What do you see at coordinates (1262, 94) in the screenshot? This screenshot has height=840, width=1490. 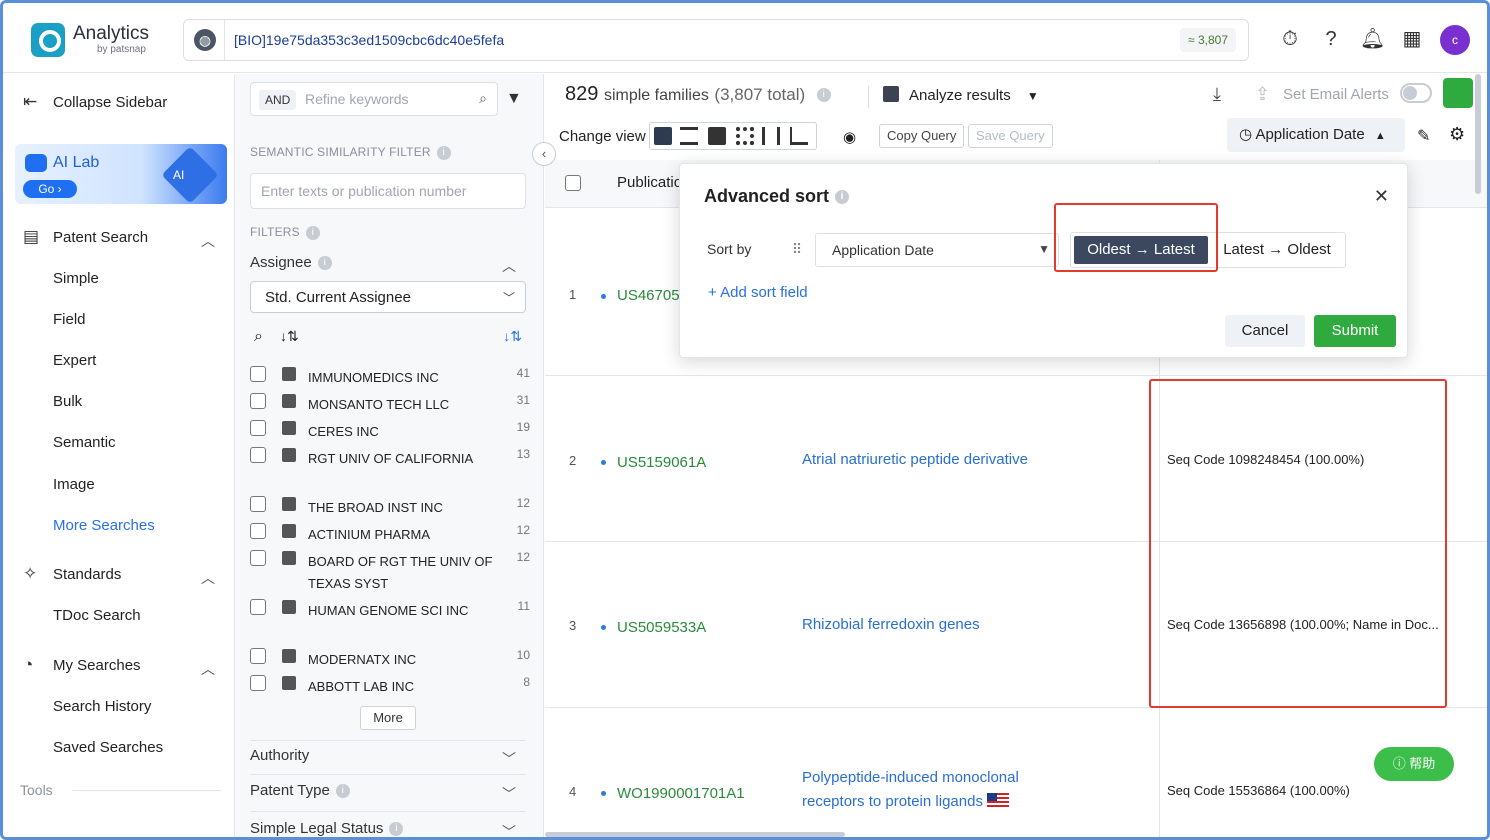 I see `share-icon: ⇪` at bounding box center [1262, 94].